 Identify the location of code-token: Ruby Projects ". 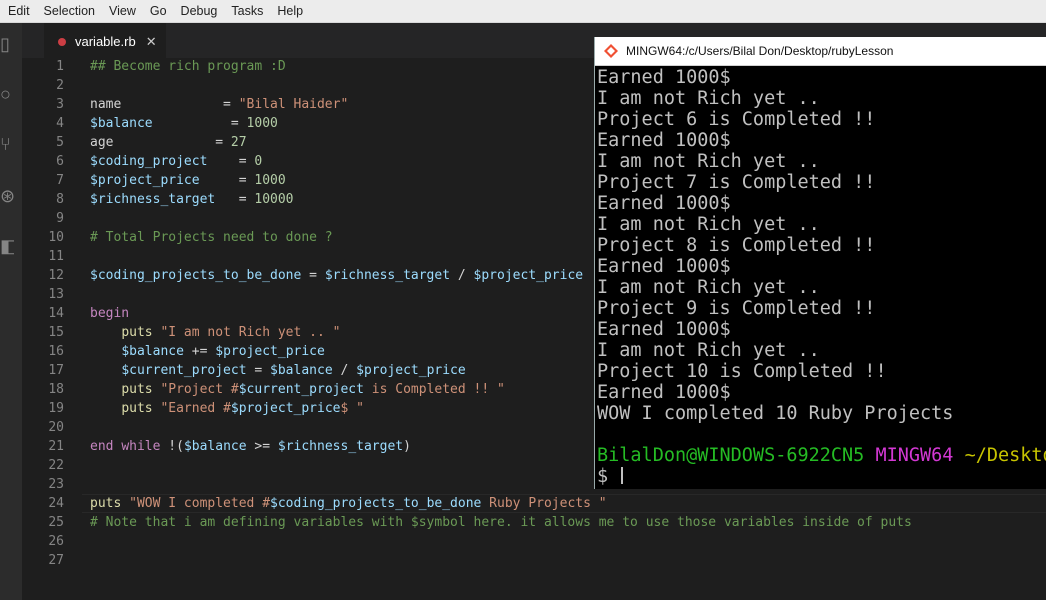
(544, 503).